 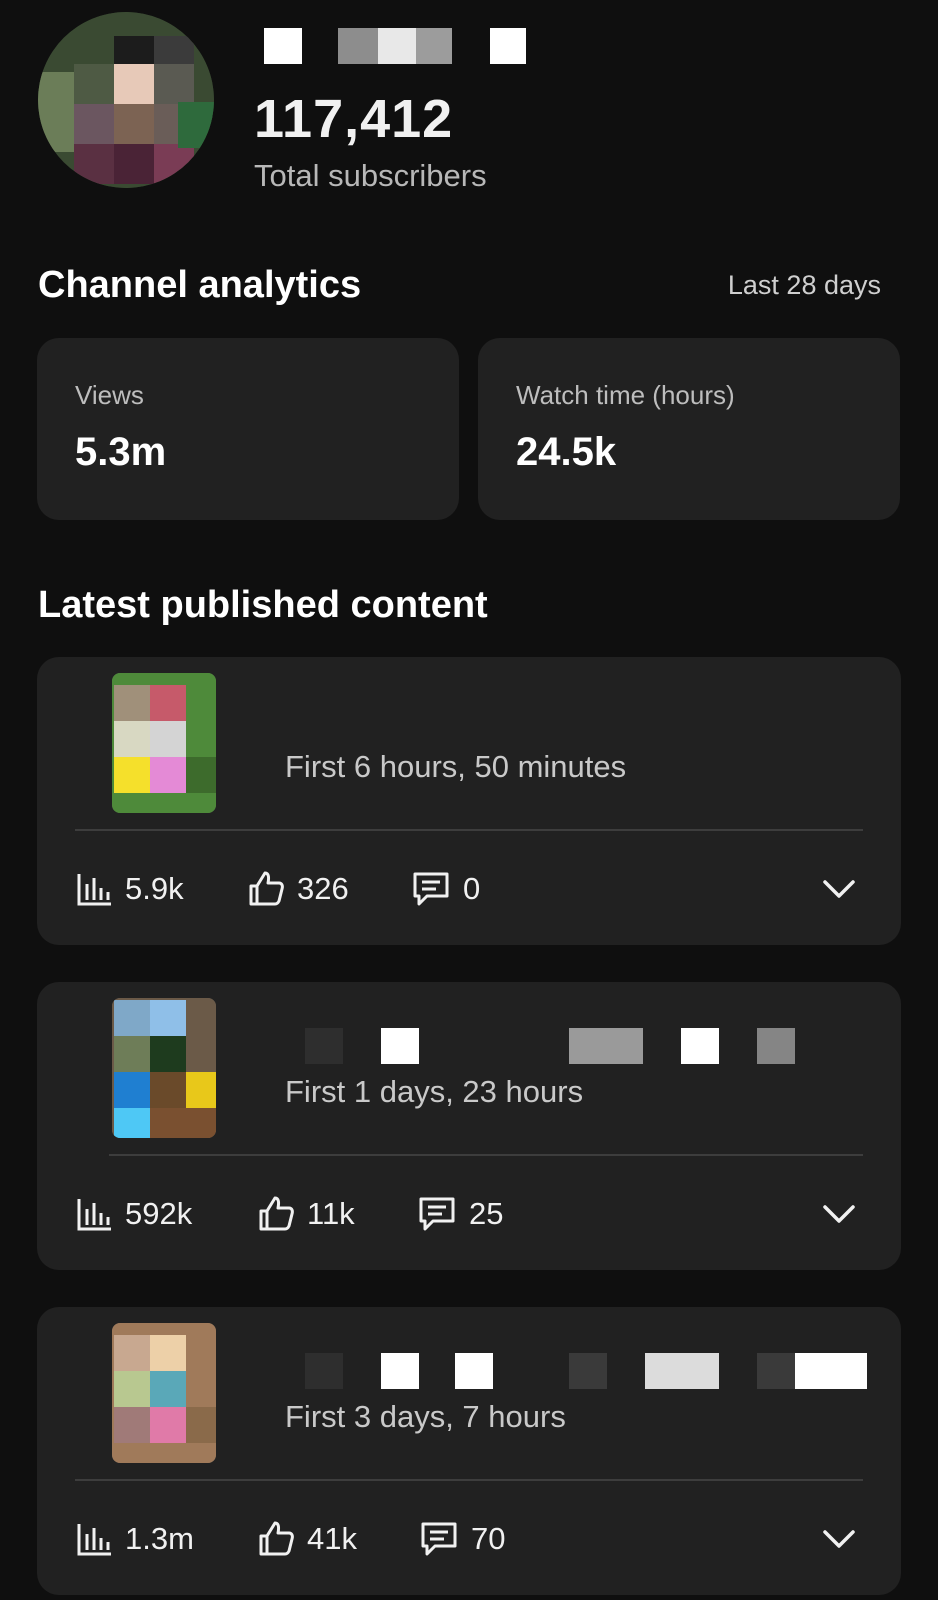 I want to click on views-metric: 592k, so click(x=166, y=1214).